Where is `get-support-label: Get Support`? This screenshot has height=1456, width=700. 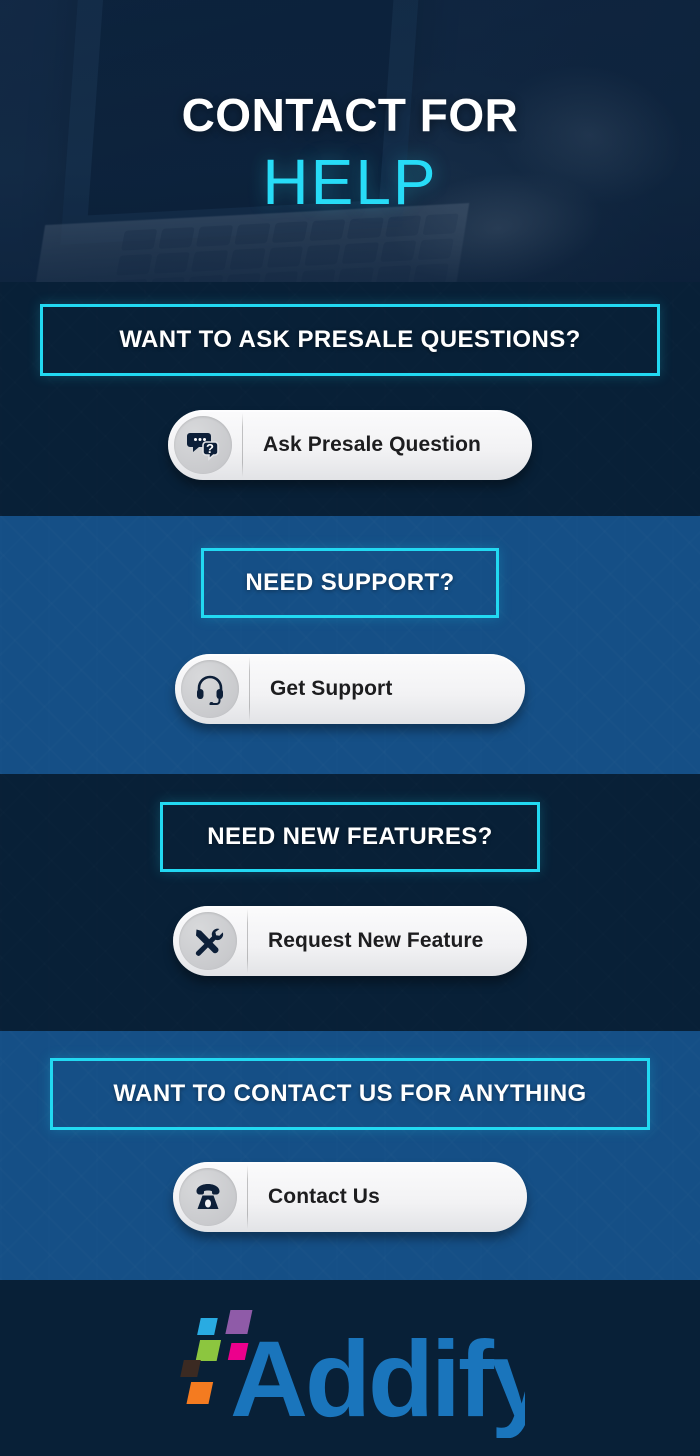
get-support-label: Get Support is located at coordinates (331, 688).